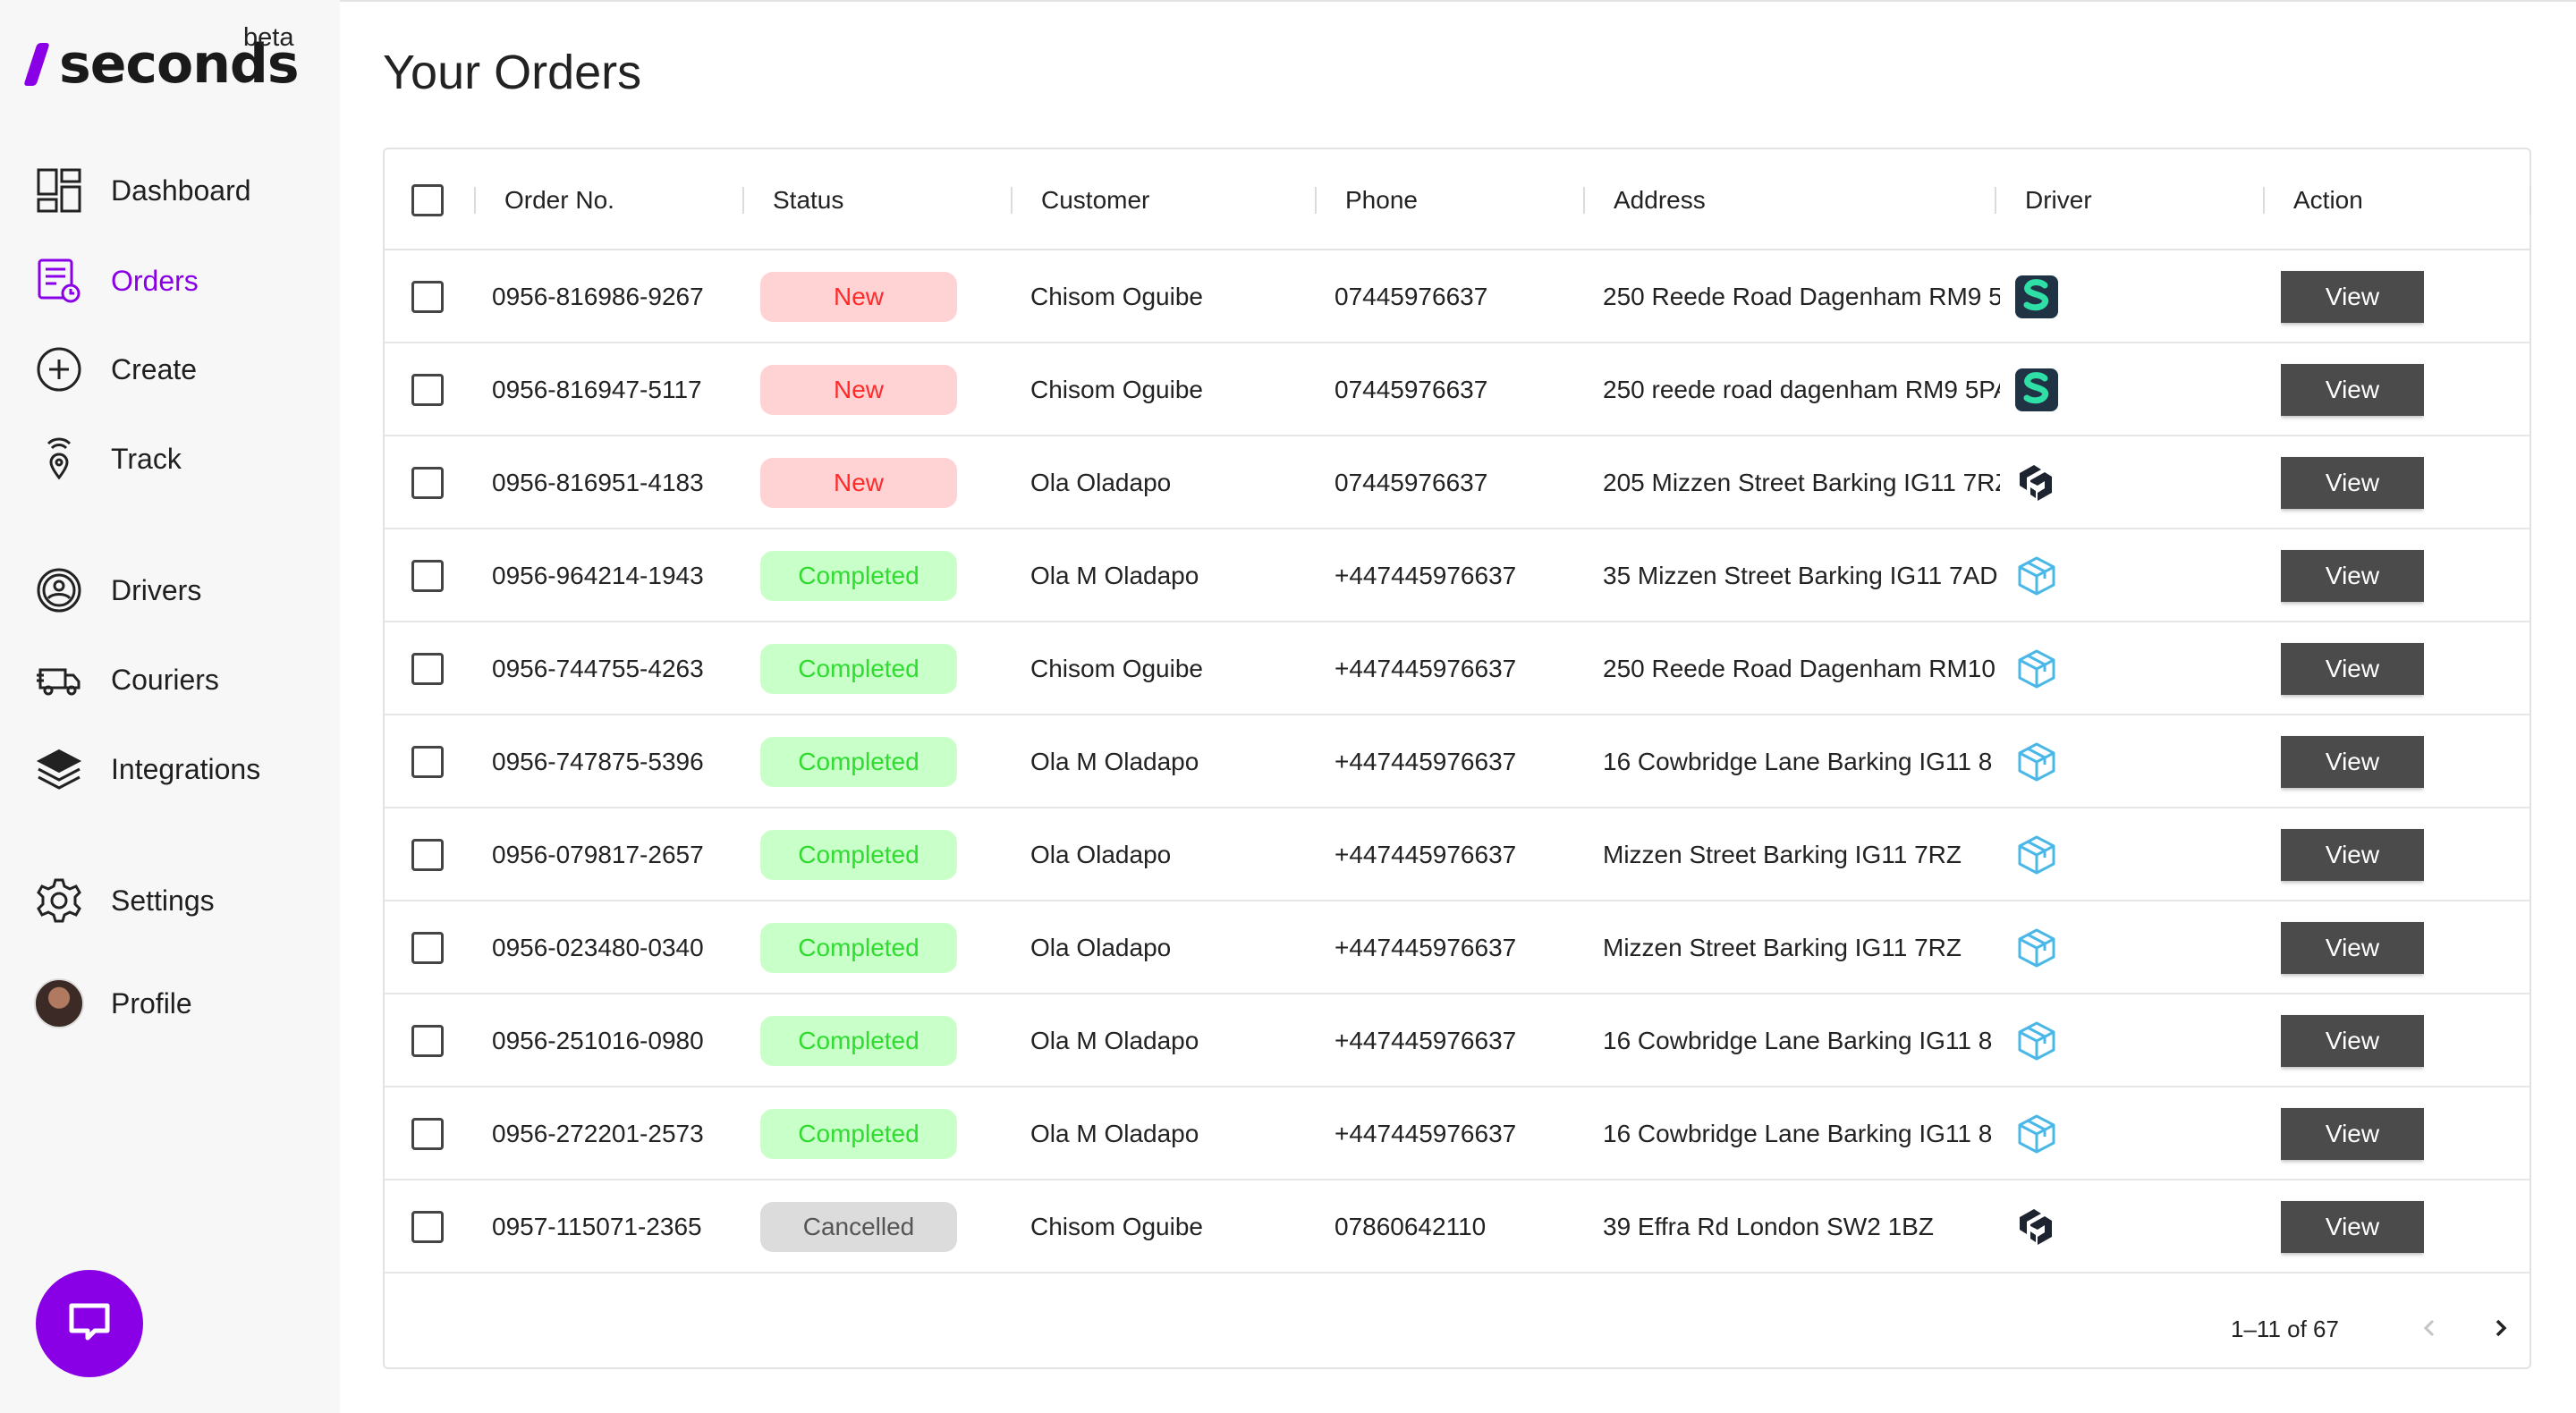 The height and width of the screenshot is (1413, 2576). What do you see at coordinates (177, 369) in the screenshot?
I see `sidebar-item-create: Create` at bounding box center [177, 369].